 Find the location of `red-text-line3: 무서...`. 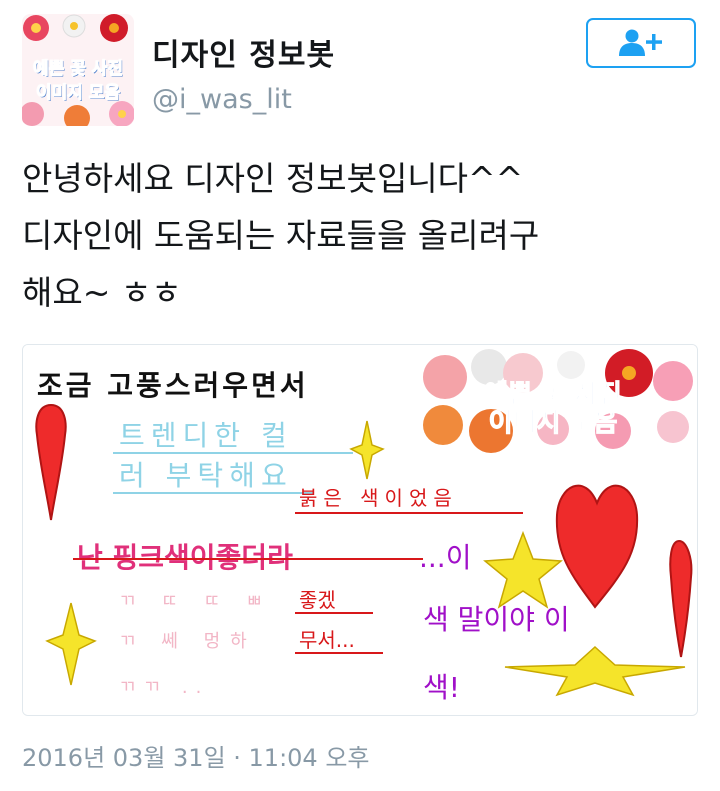

red-text-line3: 무서... is located at coordinates (327, 640).